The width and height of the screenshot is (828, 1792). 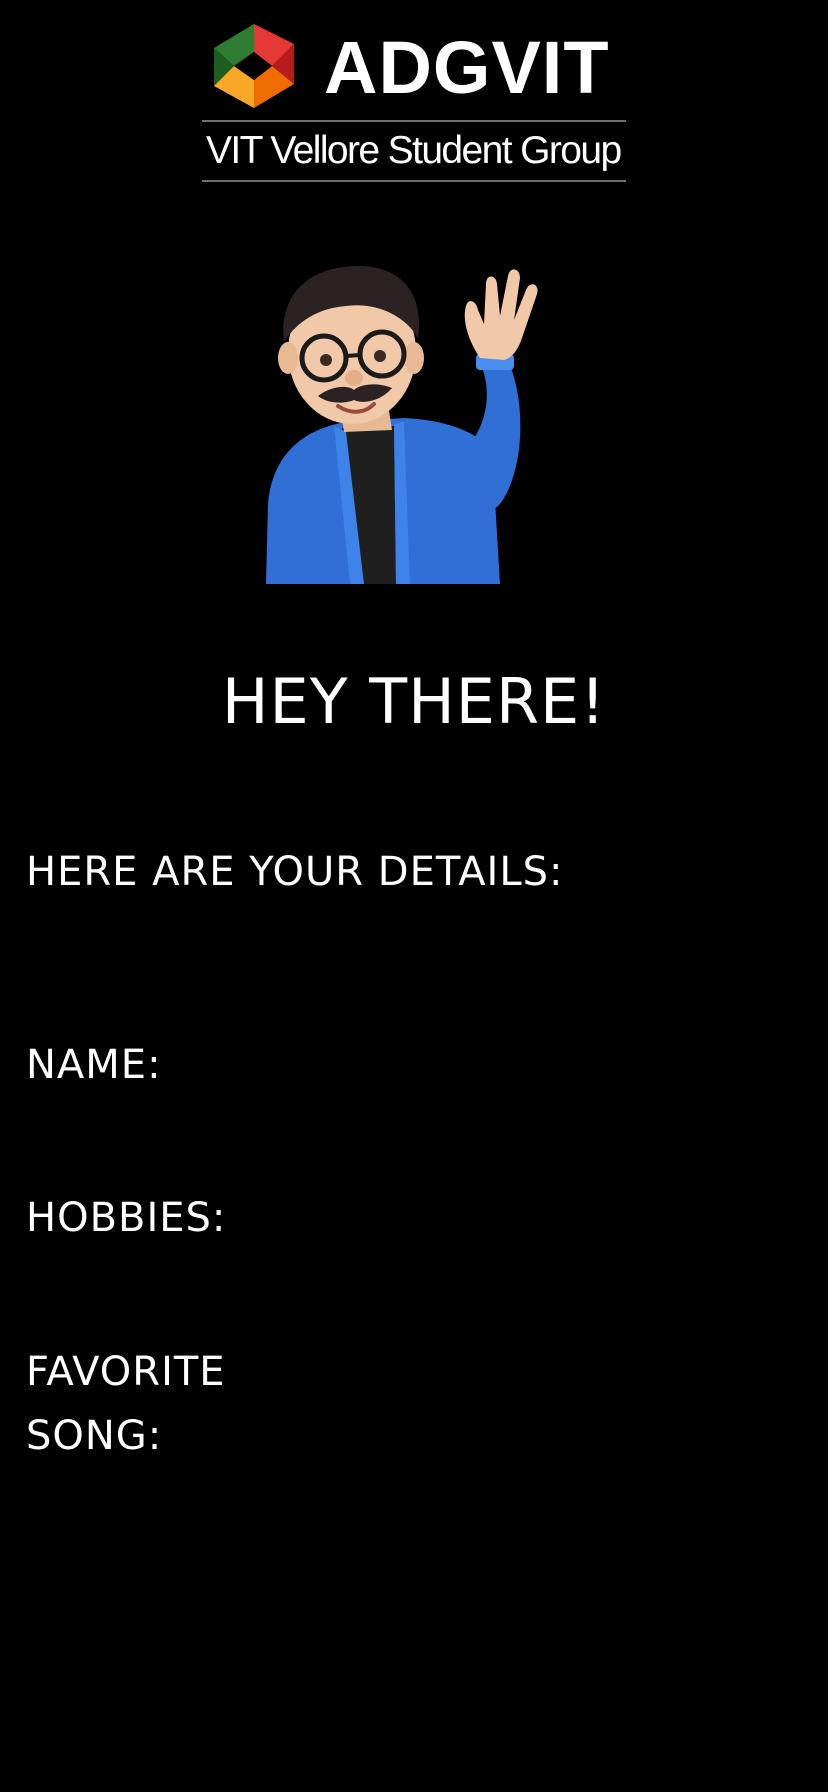 What do you see at coordinates (414, 121) in the screenshot?
I see `logo-divider-top` at bounding box center [414, 121].